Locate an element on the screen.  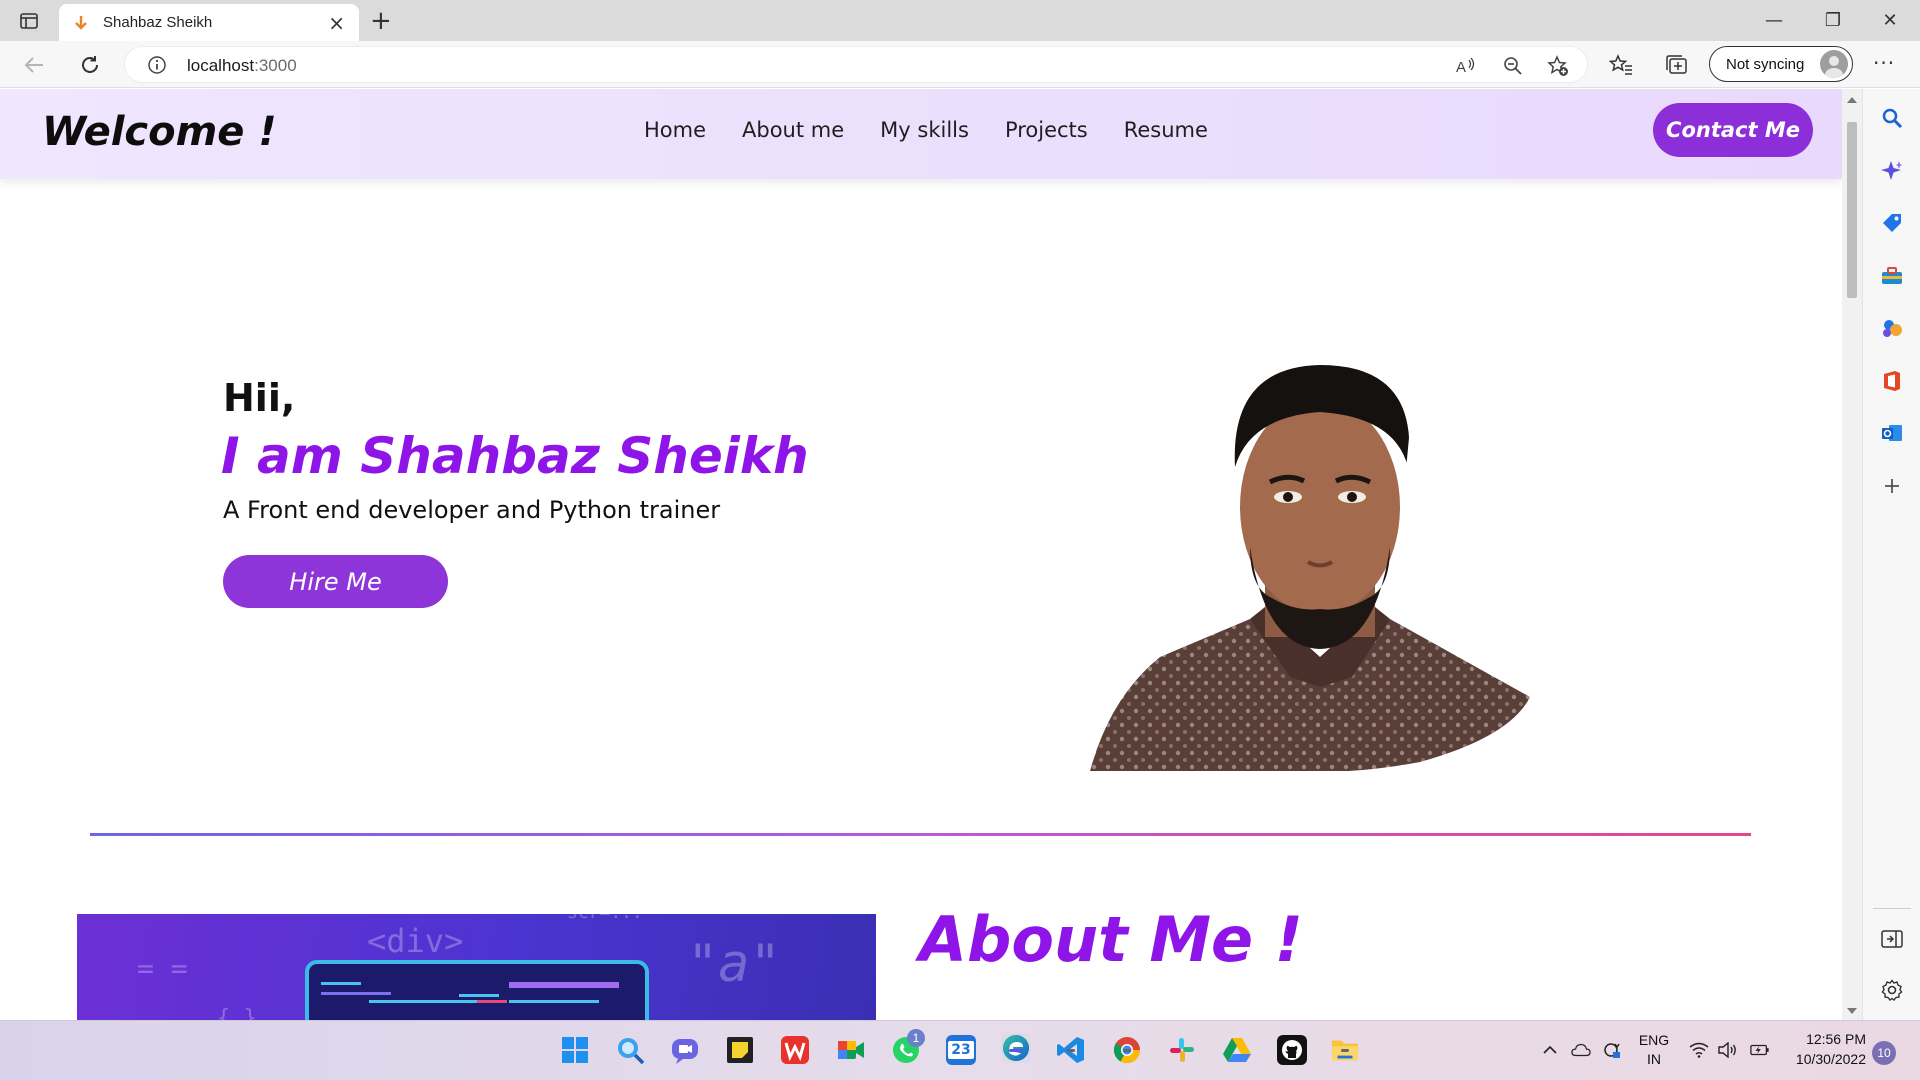
shopping-tag-icon is located at coordinates (1892, 223).